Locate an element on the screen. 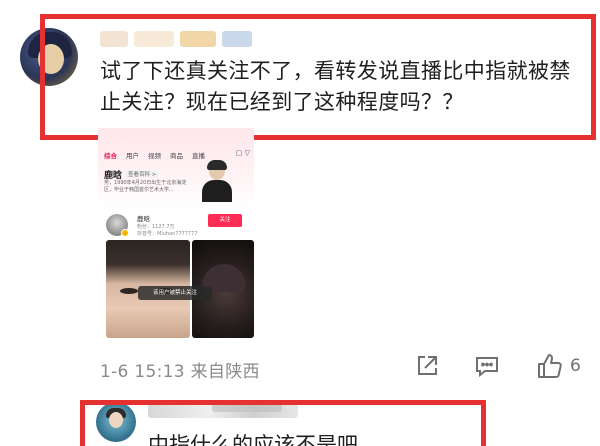  user-id: 抖音号：Miuhan7777777 is located at coordinates (167, 234).